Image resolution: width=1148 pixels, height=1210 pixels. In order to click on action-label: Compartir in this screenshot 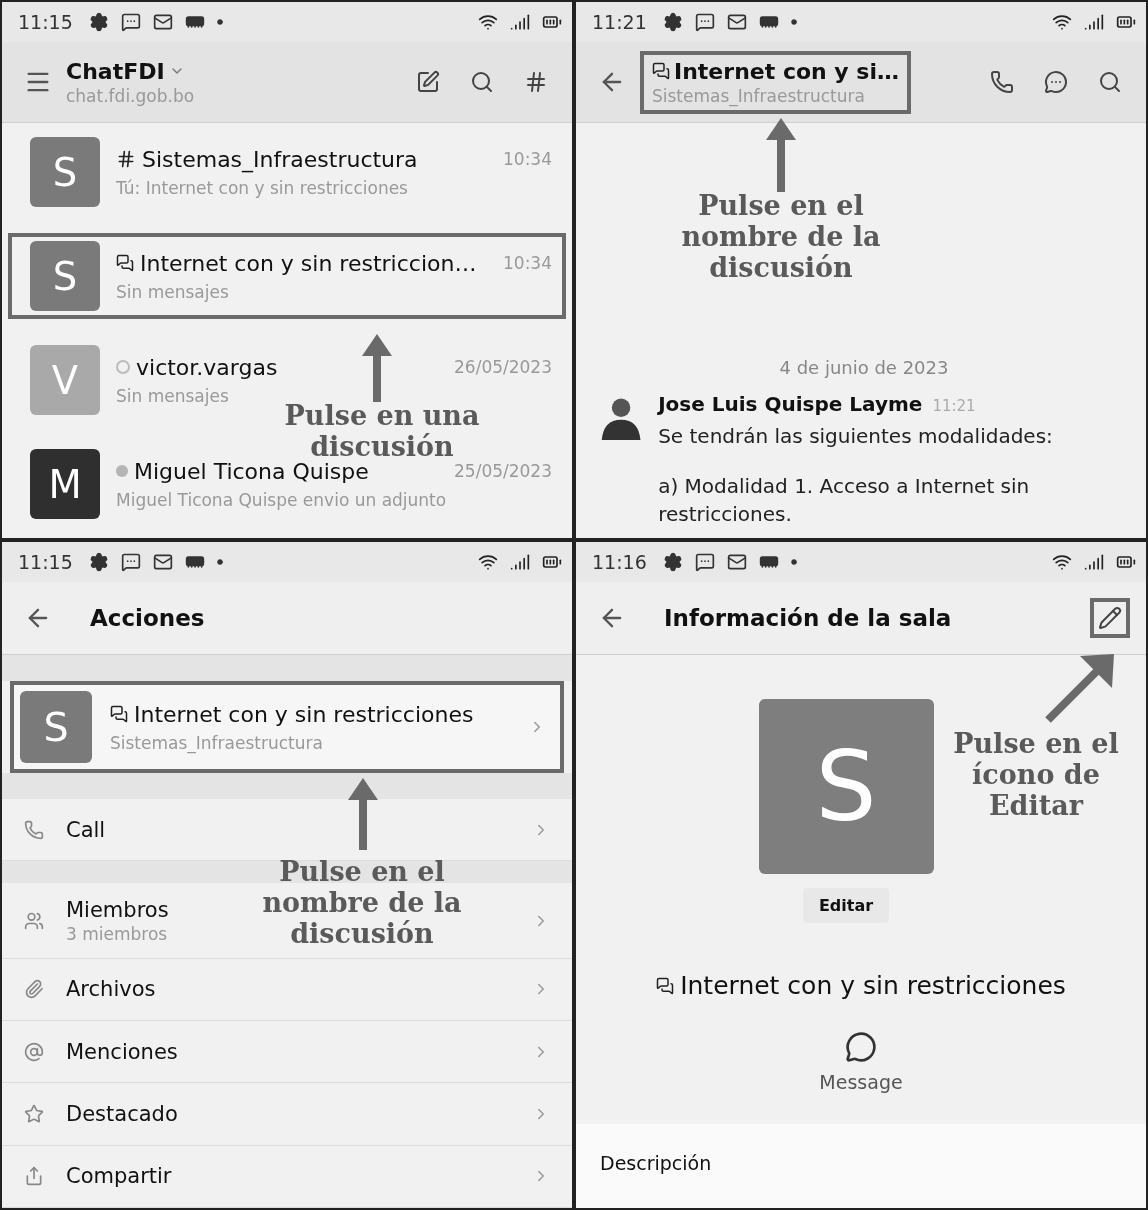, I will do `click(119, 1176)`.